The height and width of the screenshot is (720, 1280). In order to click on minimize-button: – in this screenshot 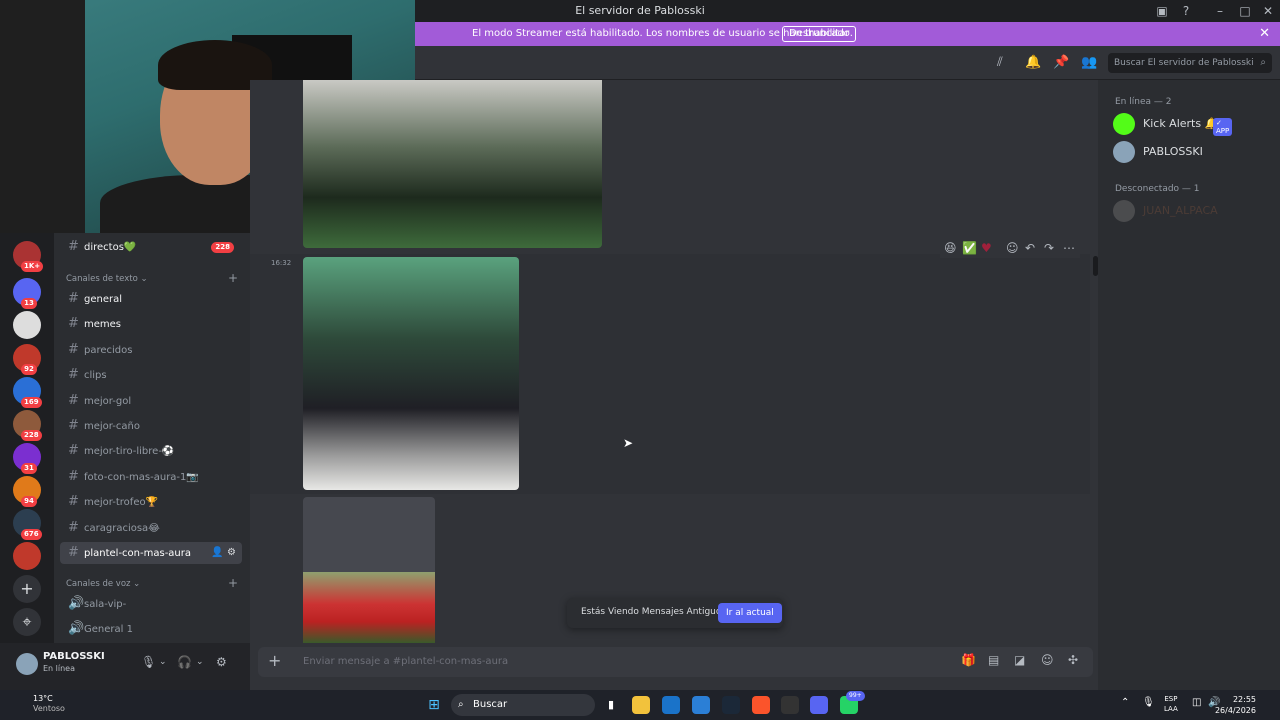, I will do `click(1220, 11)`.